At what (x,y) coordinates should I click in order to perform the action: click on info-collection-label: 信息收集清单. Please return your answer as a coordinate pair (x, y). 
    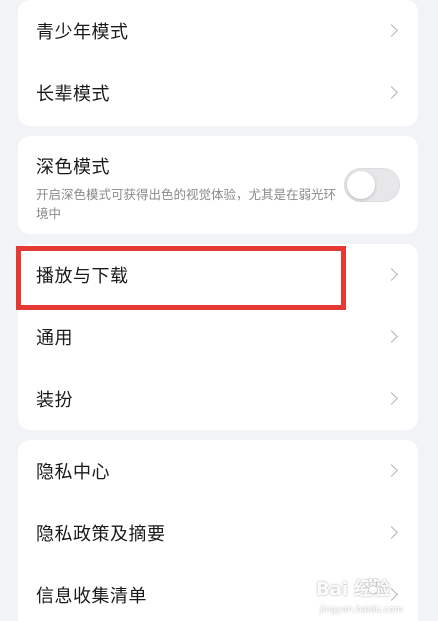
    Looking at the image, I should click on (91, 596).